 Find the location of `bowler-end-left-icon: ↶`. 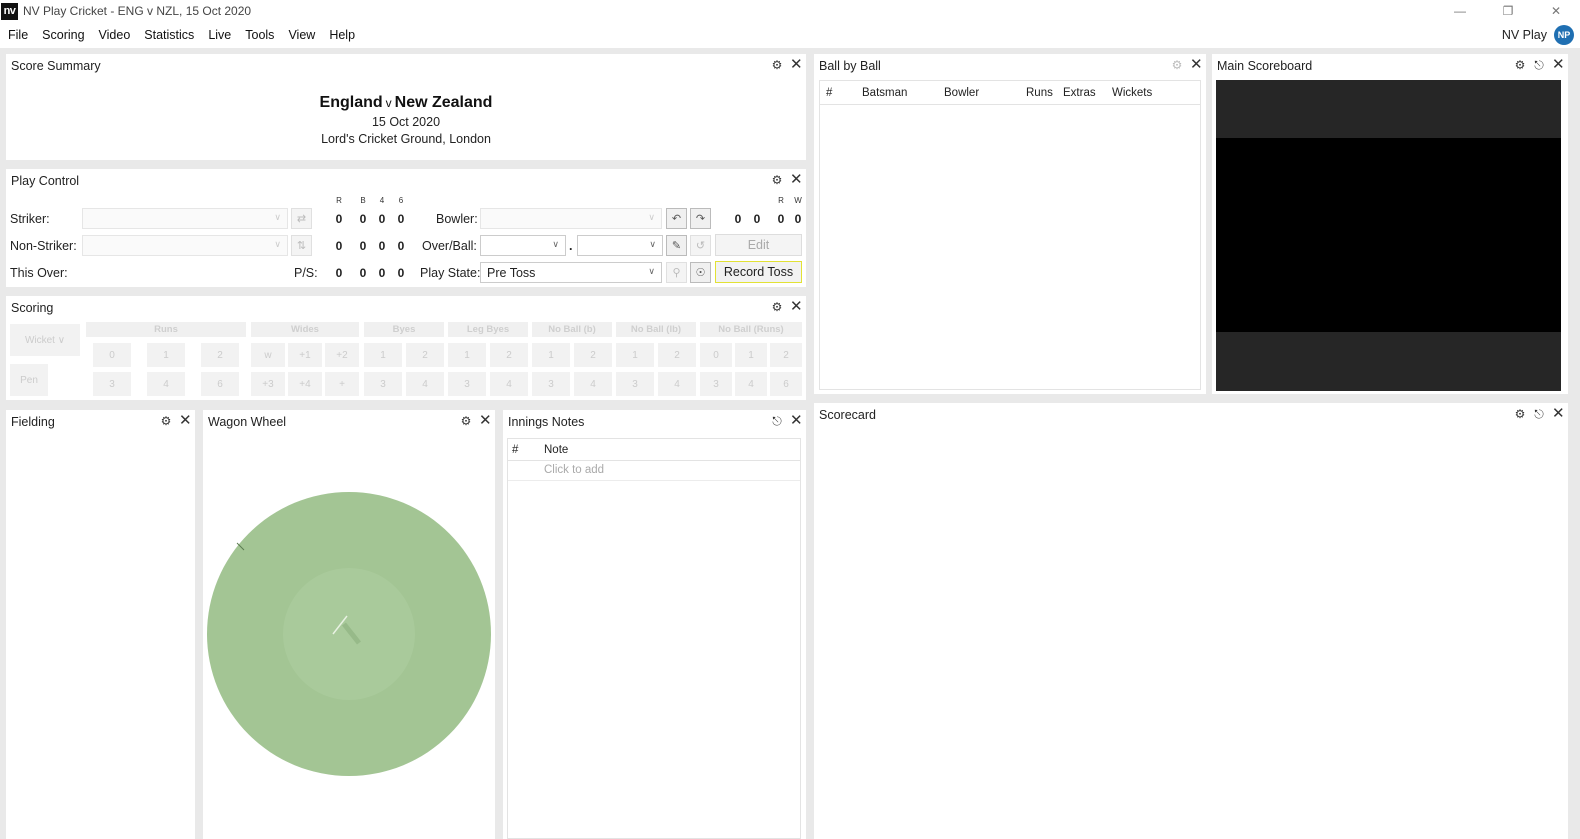

bowler-end-left-icon: ↶ is located at coordinates (676, 218).